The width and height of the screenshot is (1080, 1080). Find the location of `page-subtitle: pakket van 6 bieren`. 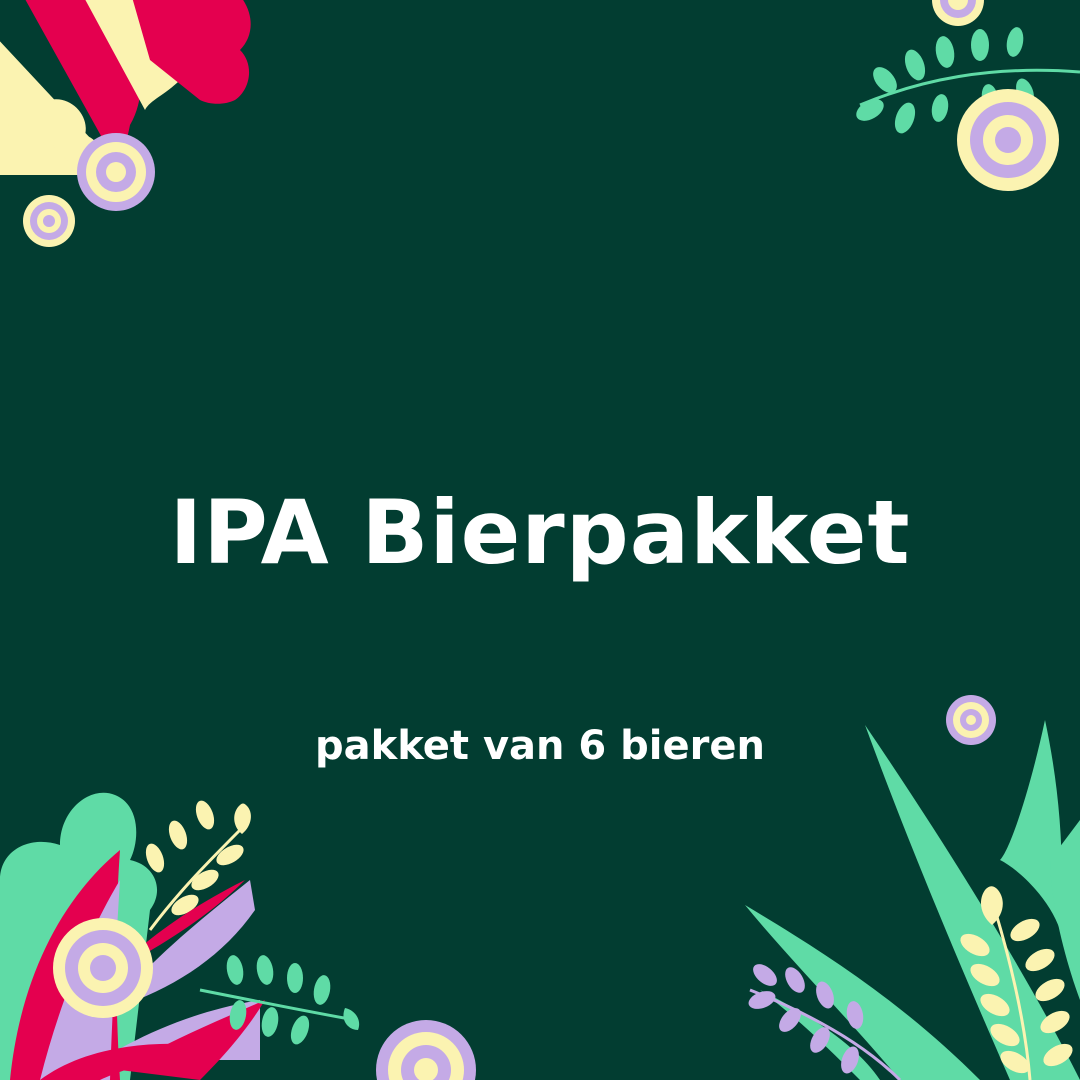

page-subtitle: pakket van 6 bieren is located at coordinates (540, 746).